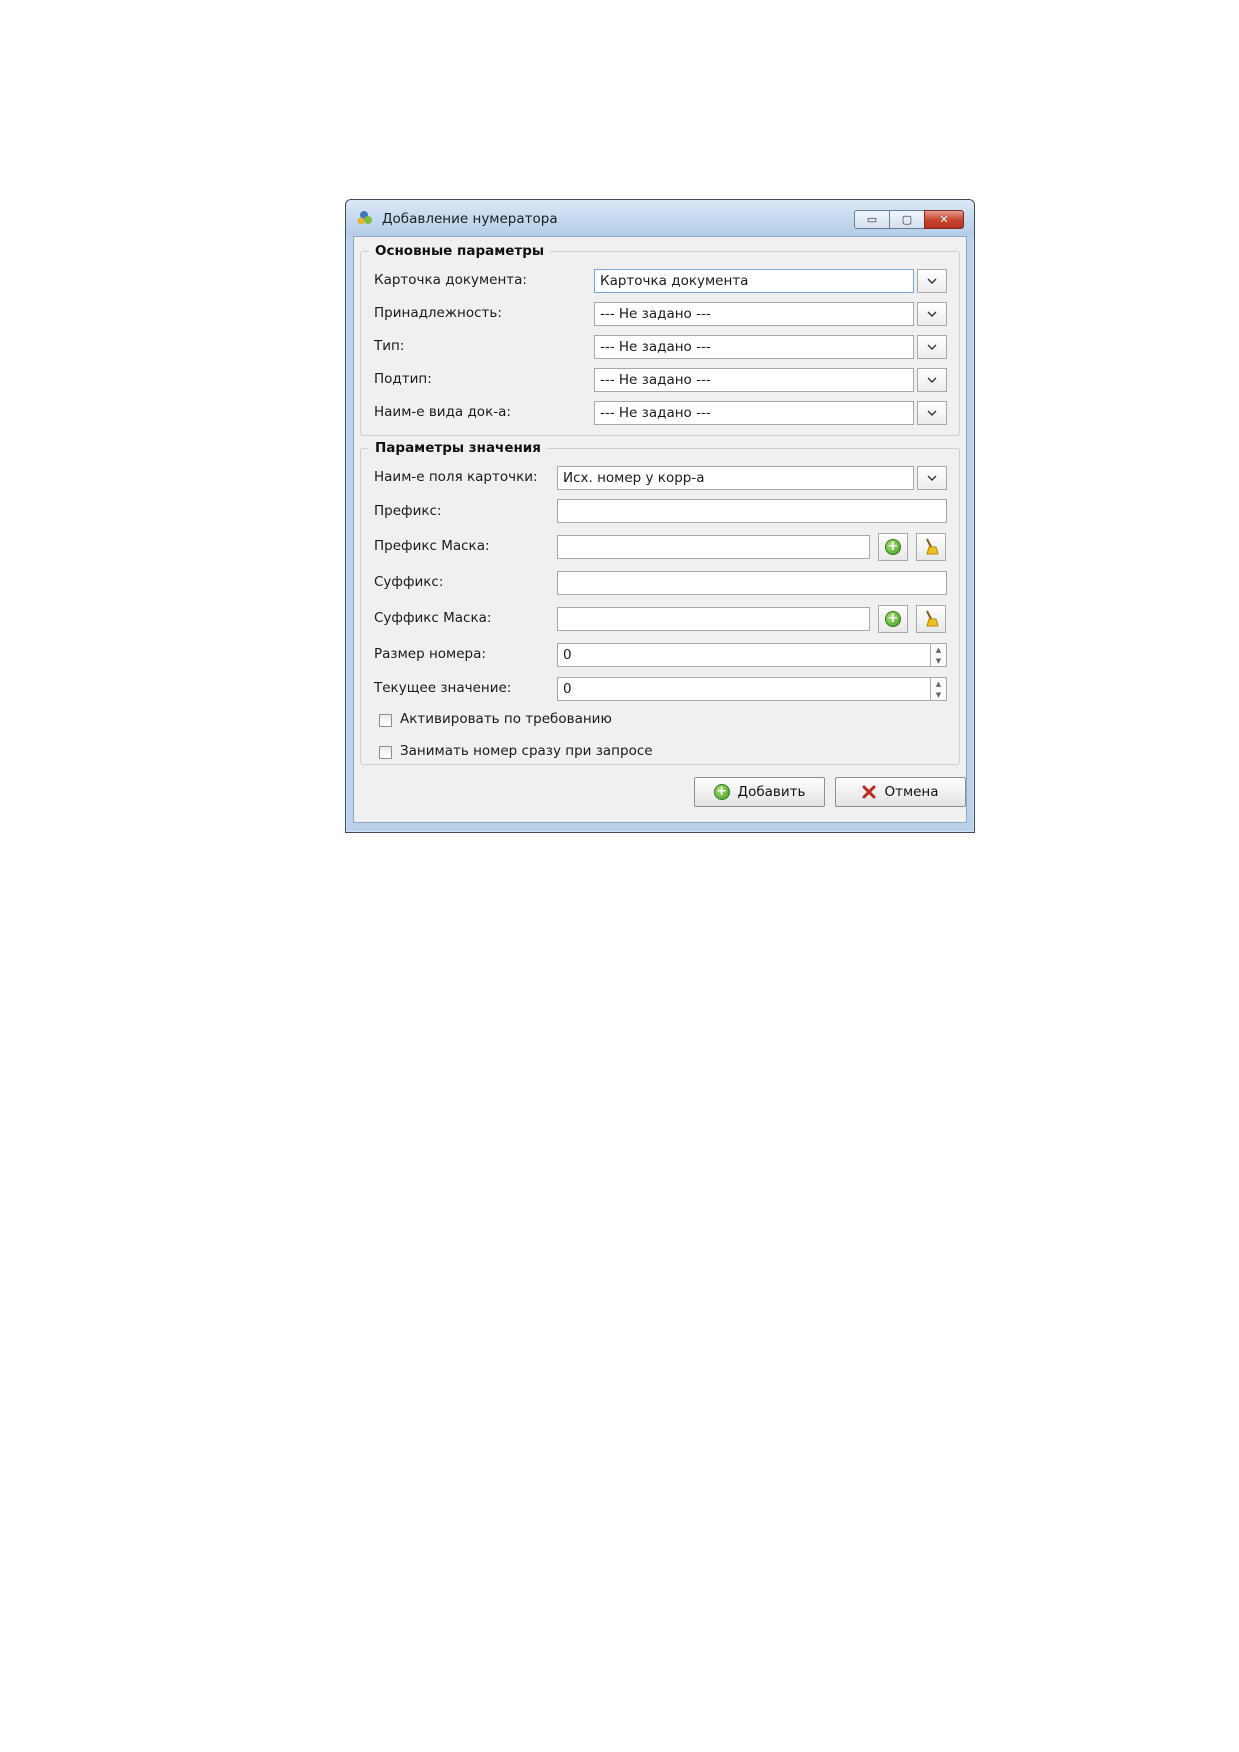 The width and height of the screenshot is (1239, 1752). I want to click on title-bar: Добавление нумератора ▭ ▢ ✕, so click(660, 218).